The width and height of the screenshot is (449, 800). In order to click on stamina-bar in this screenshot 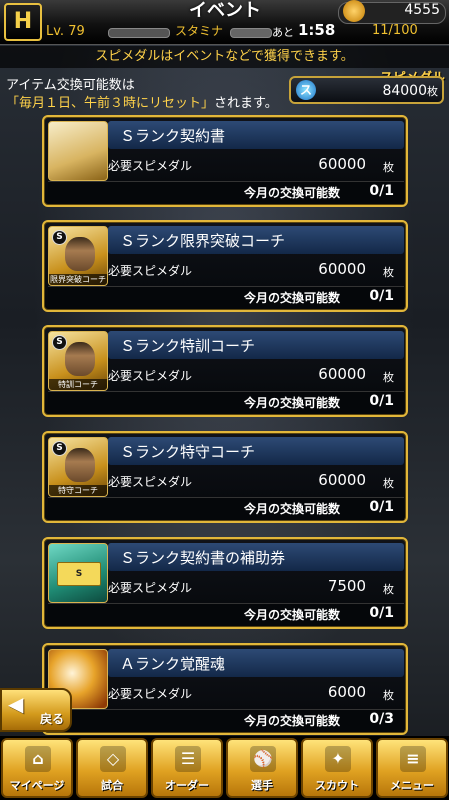, I will do `click(251, 33)`.